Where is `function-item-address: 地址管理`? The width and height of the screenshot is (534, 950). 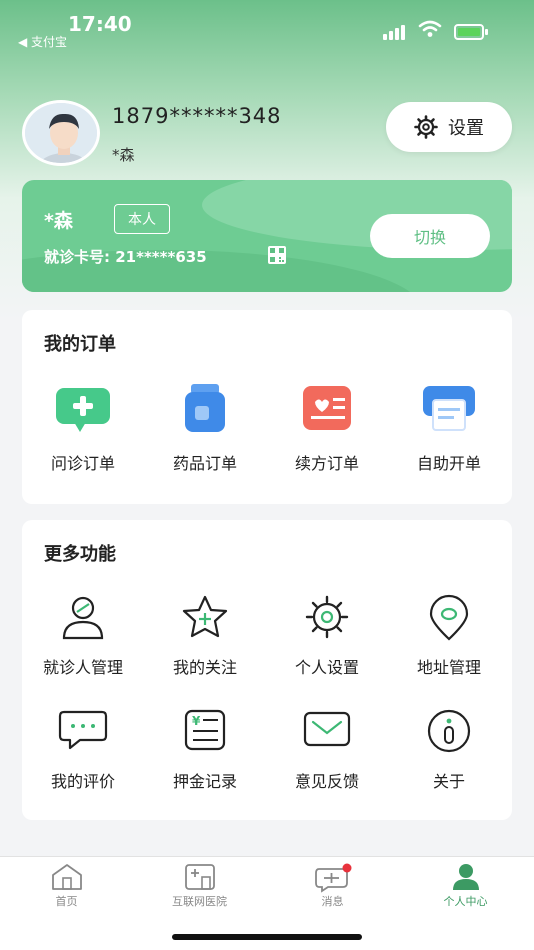 function-item-address: 地址管理 is located at coordinates (449, 640).